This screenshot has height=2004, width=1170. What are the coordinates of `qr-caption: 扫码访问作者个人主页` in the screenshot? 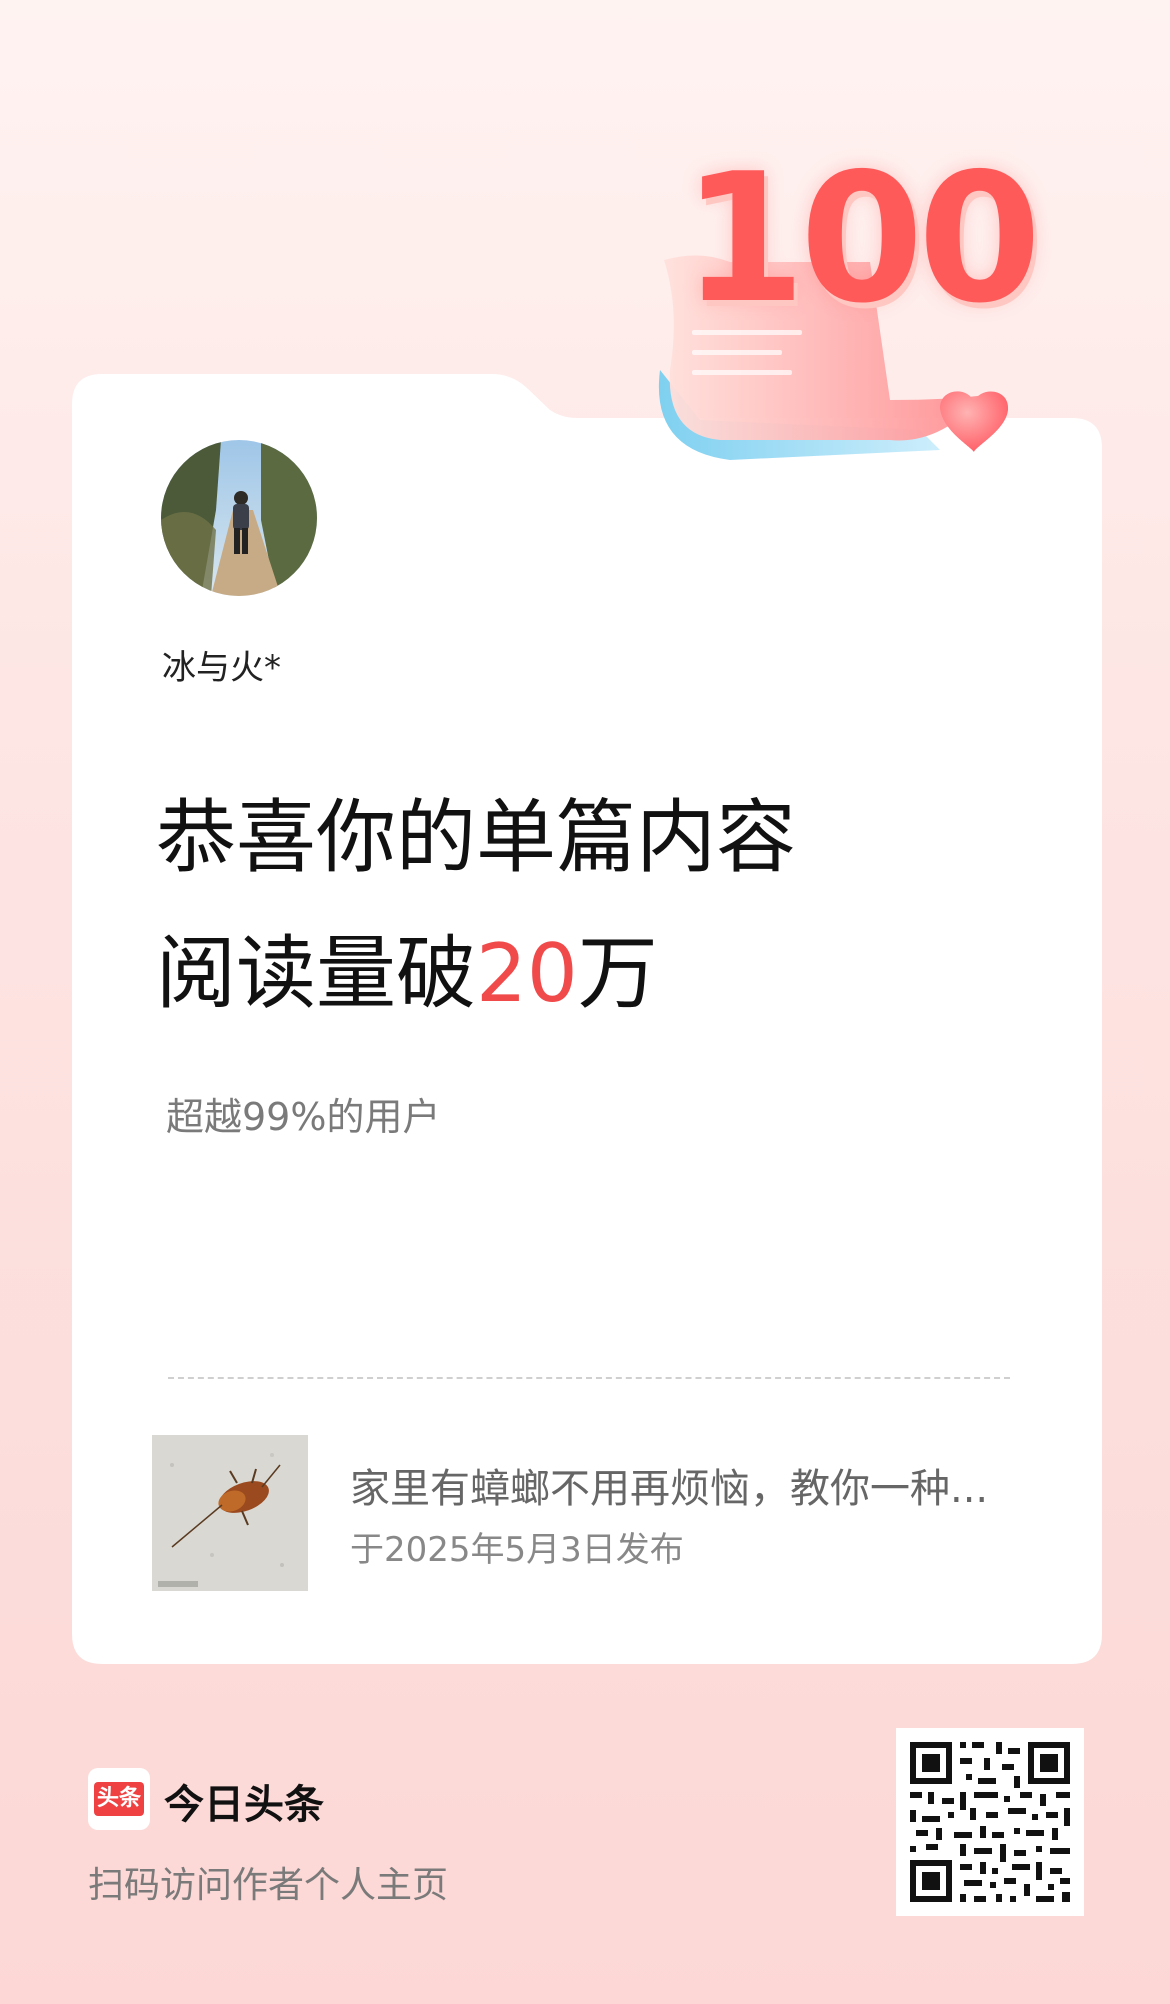 It's located at (268, 1885).